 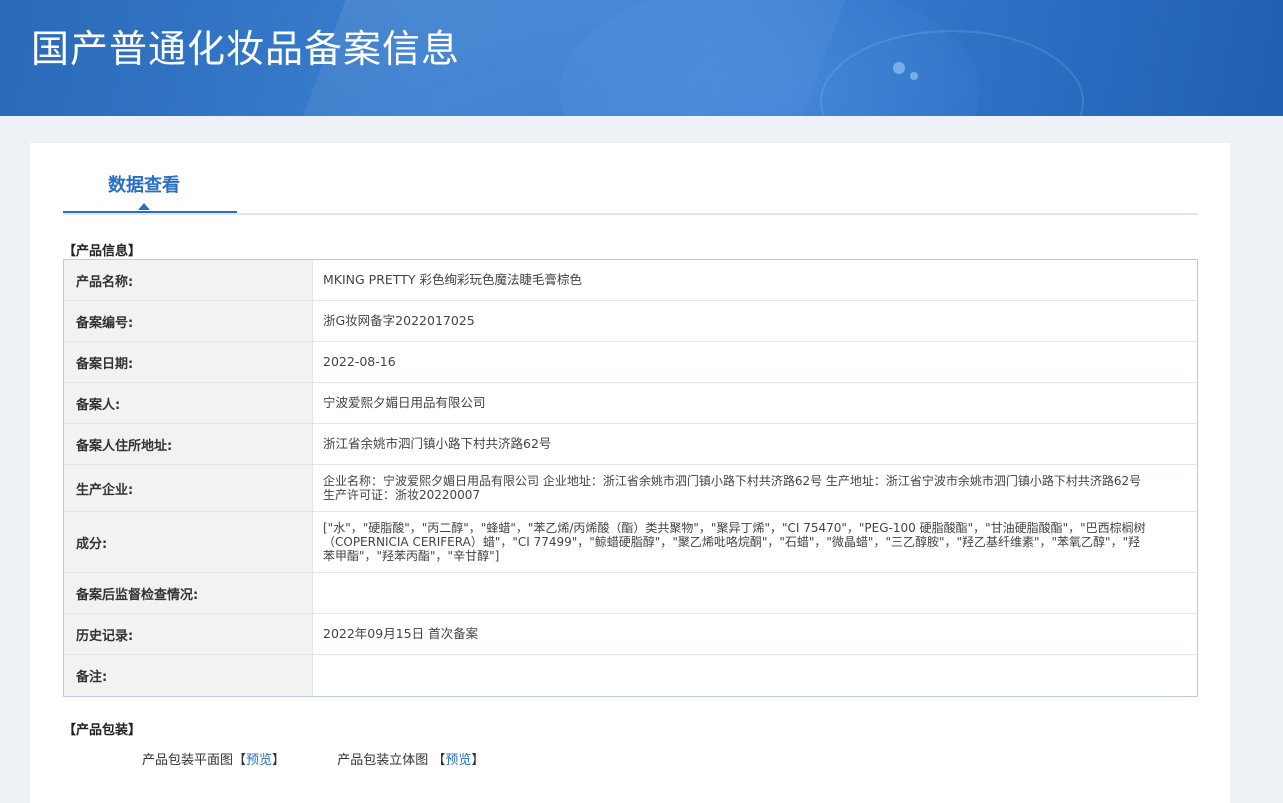 I want to click on row-value: 2022年09月15日 首次备案, so click(x=401, y=633).